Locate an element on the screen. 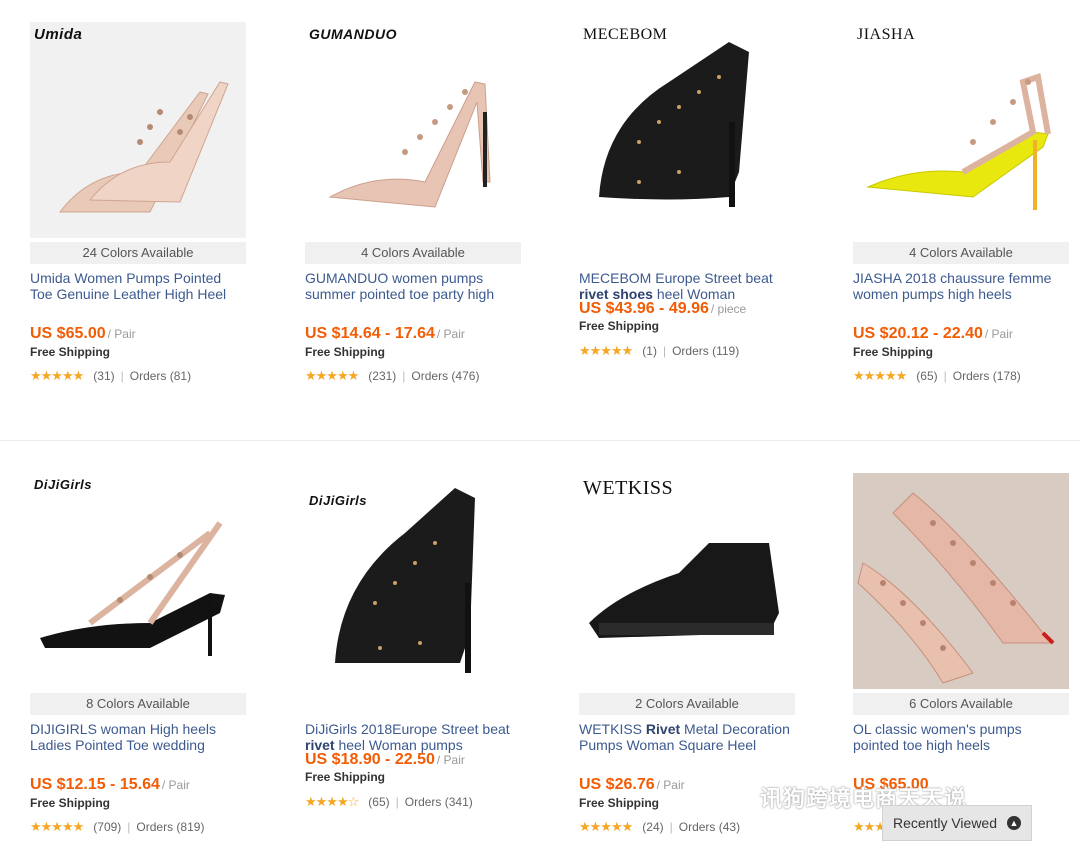  product-price: US $20.12 - 22.40/ Pair is located at coordinates (933, 333).